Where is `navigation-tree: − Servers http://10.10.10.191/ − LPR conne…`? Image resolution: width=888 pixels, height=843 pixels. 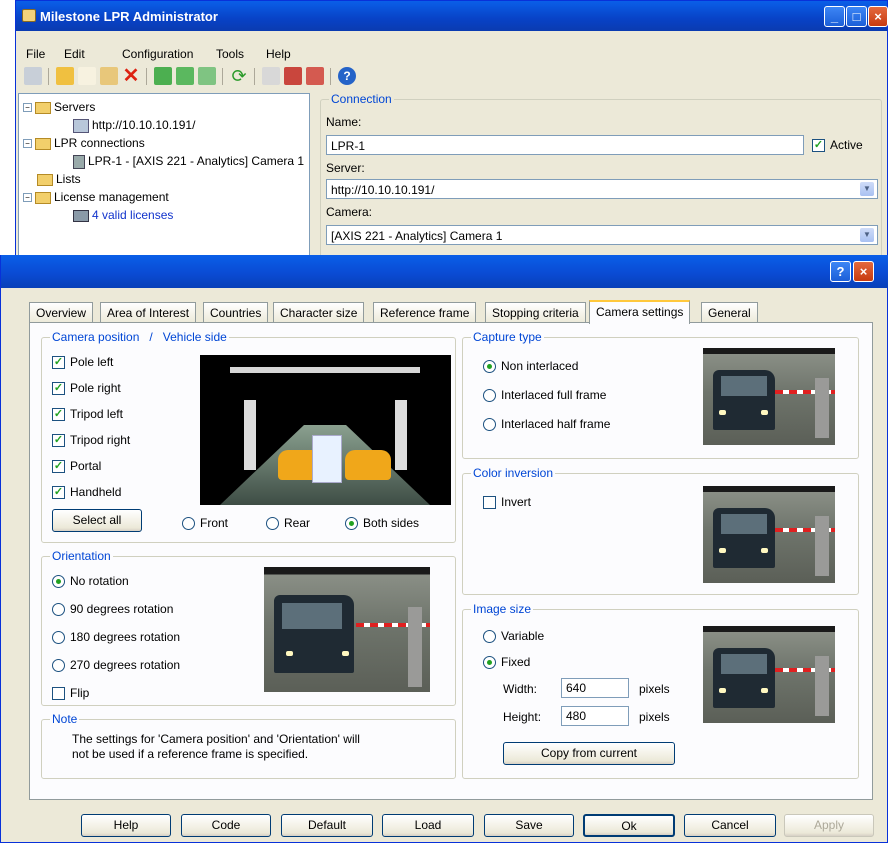
navigation-tree: − Servers http://10.10.10.191/ − LPR conne… is located at coordinates (164, 177).